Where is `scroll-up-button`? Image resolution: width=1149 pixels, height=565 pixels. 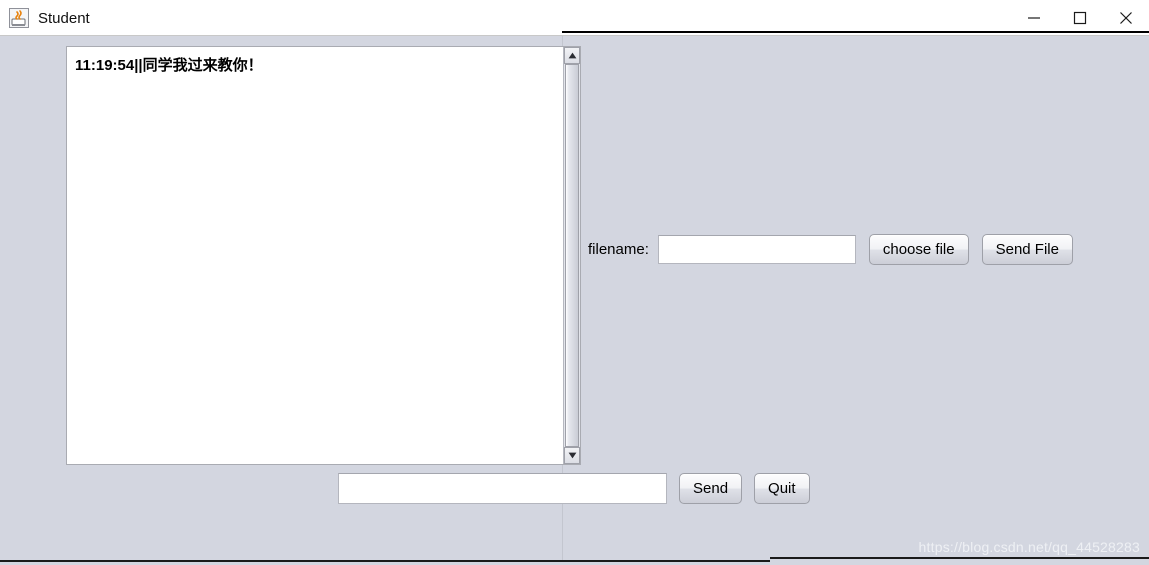
scroll-up-button is located at coordinates (572, 55).